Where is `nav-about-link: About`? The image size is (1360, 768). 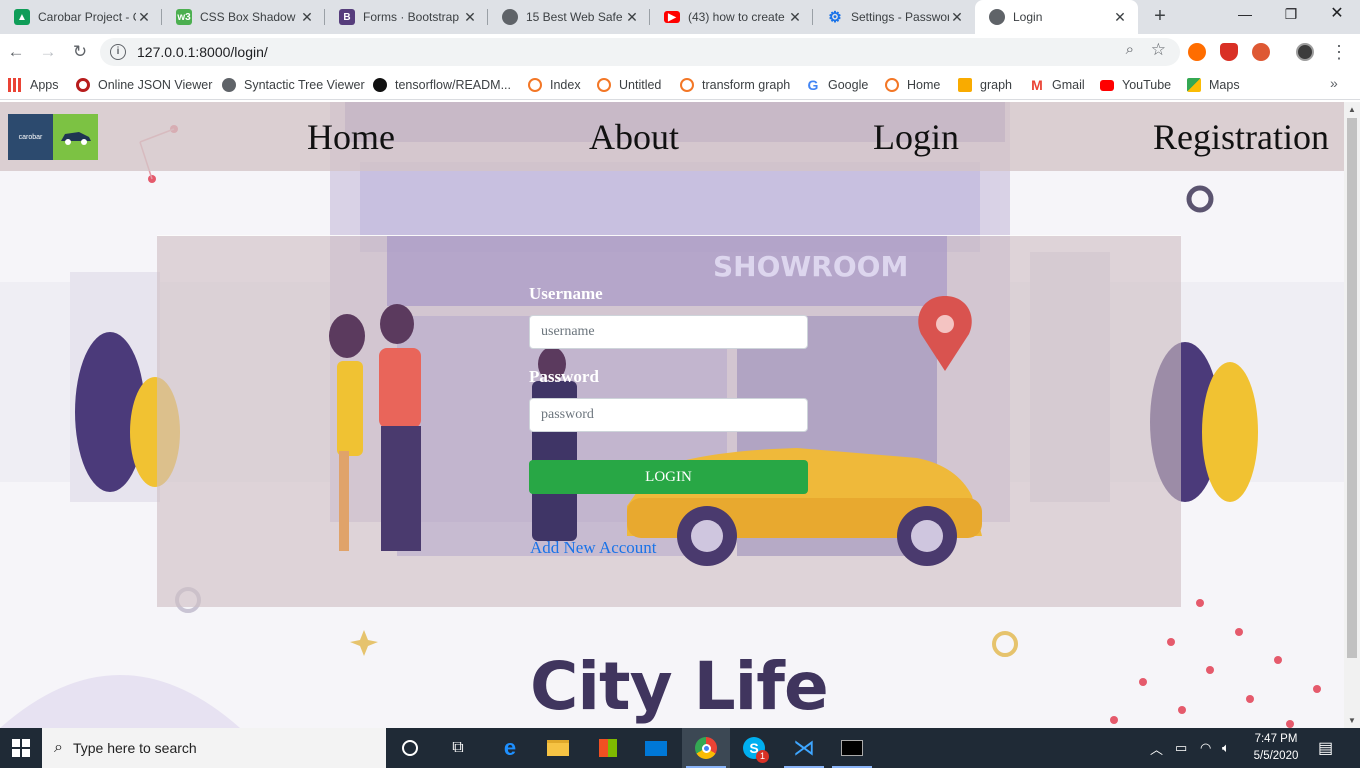
nav-about-link: About is located at coordinates (634, 137).